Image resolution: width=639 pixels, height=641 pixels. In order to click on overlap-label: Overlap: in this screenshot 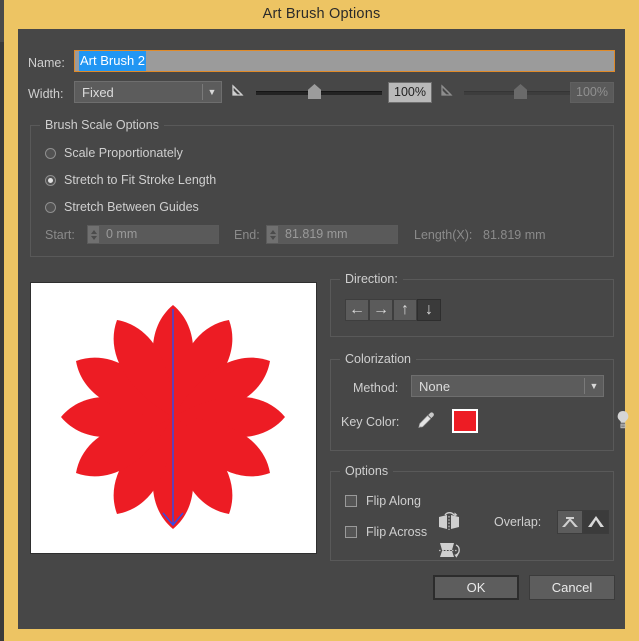, I will do `click(518, 522)`.